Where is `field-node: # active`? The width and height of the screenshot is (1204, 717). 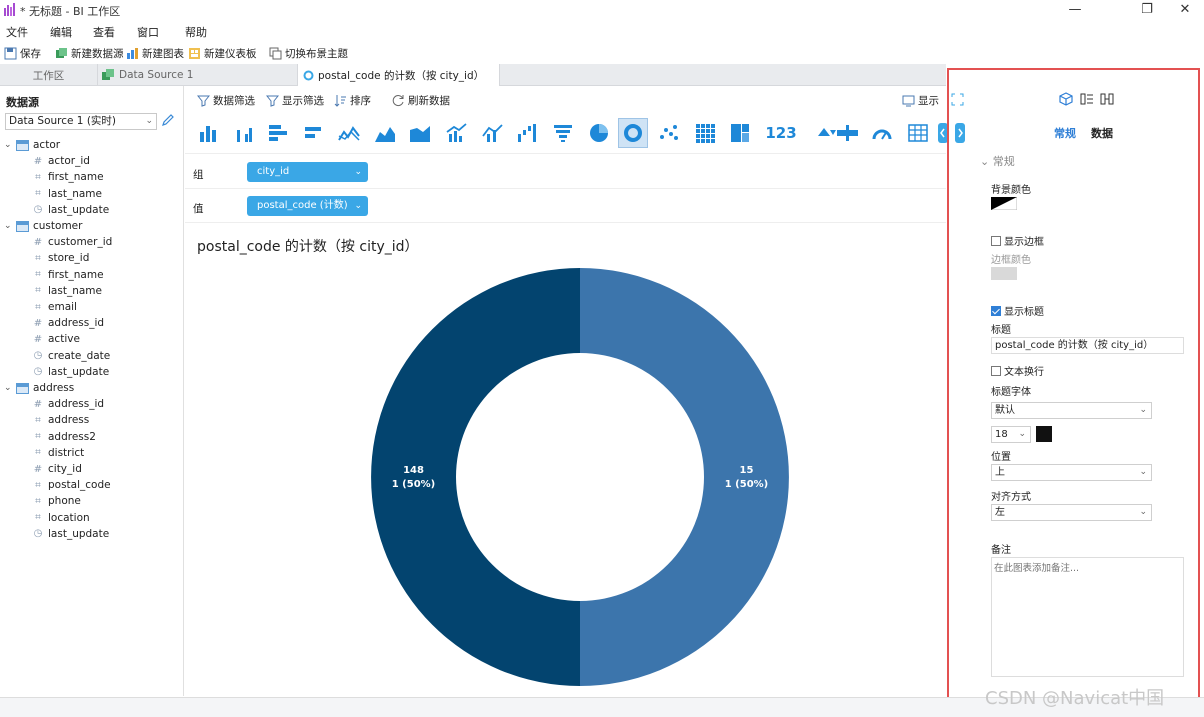 field-node: # active is located at coordinates (56, 339).